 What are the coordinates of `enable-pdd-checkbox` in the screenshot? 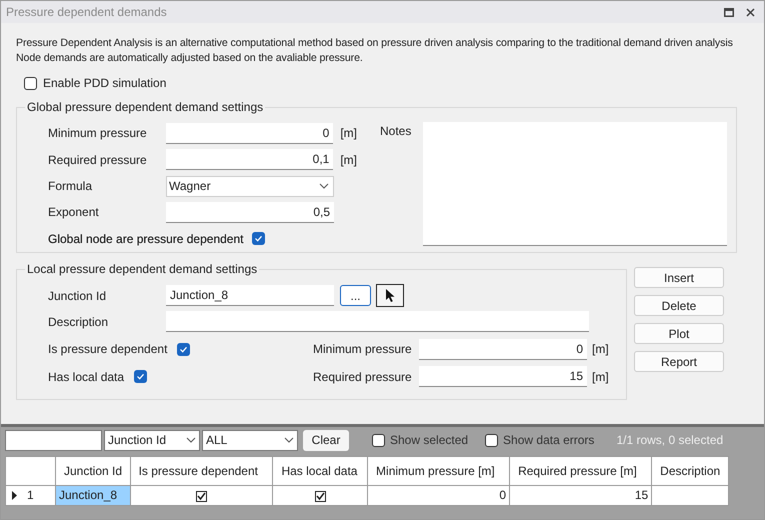 It's located at (30, 83).